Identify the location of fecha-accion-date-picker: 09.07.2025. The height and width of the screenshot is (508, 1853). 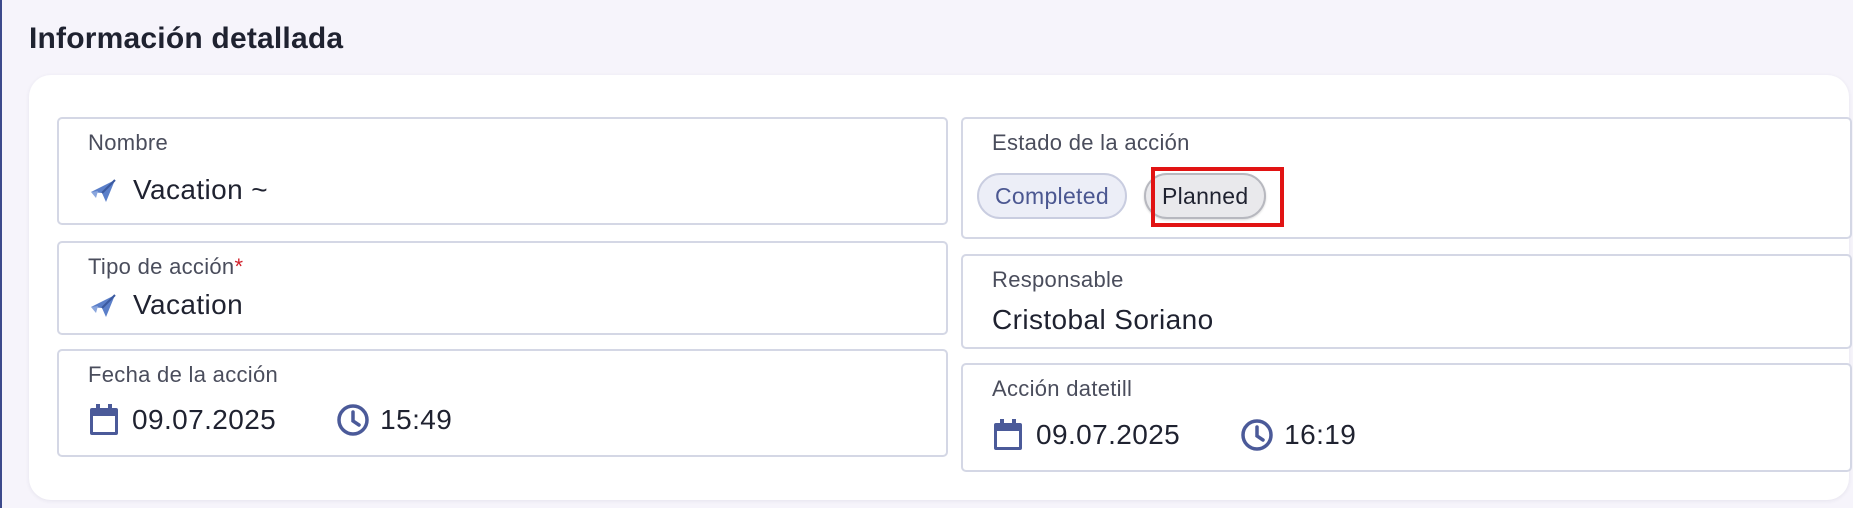
(182, 420).